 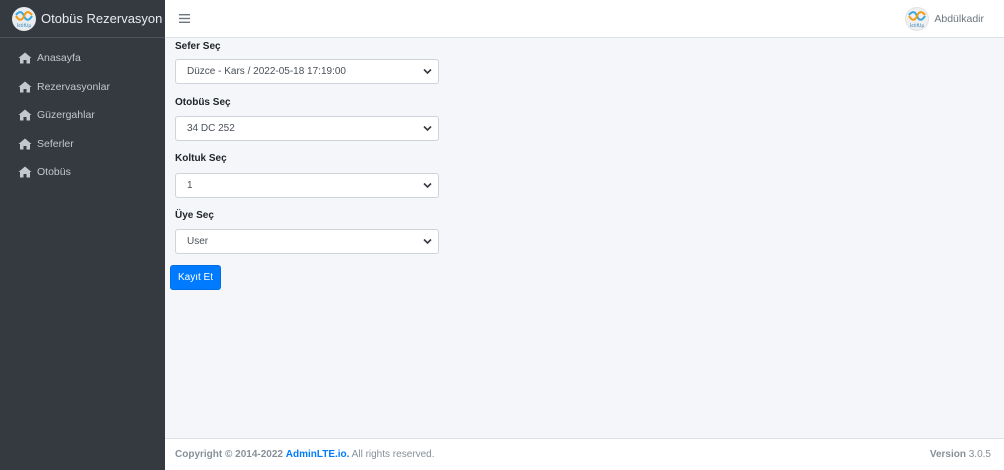 I want to click on uye-select-value: User, so click(x=198, y=241).